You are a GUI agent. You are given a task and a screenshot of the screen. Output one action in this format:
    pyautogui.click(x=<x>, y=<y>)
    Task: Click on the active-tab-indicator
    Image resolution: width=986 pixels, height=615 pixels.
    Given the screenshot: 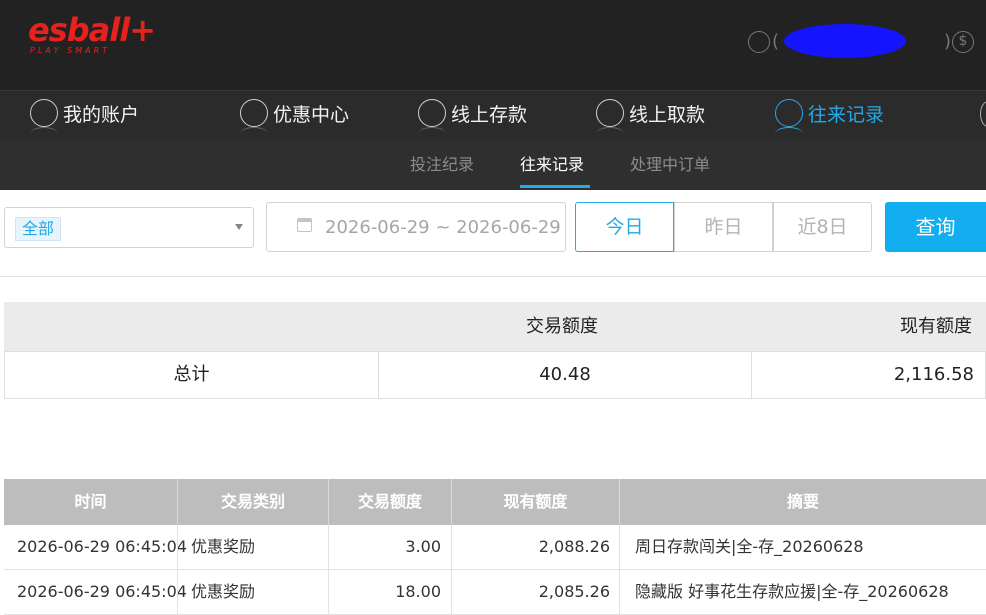 What is the action you would take?
    pyautogui.click(x=555, y=186)
    